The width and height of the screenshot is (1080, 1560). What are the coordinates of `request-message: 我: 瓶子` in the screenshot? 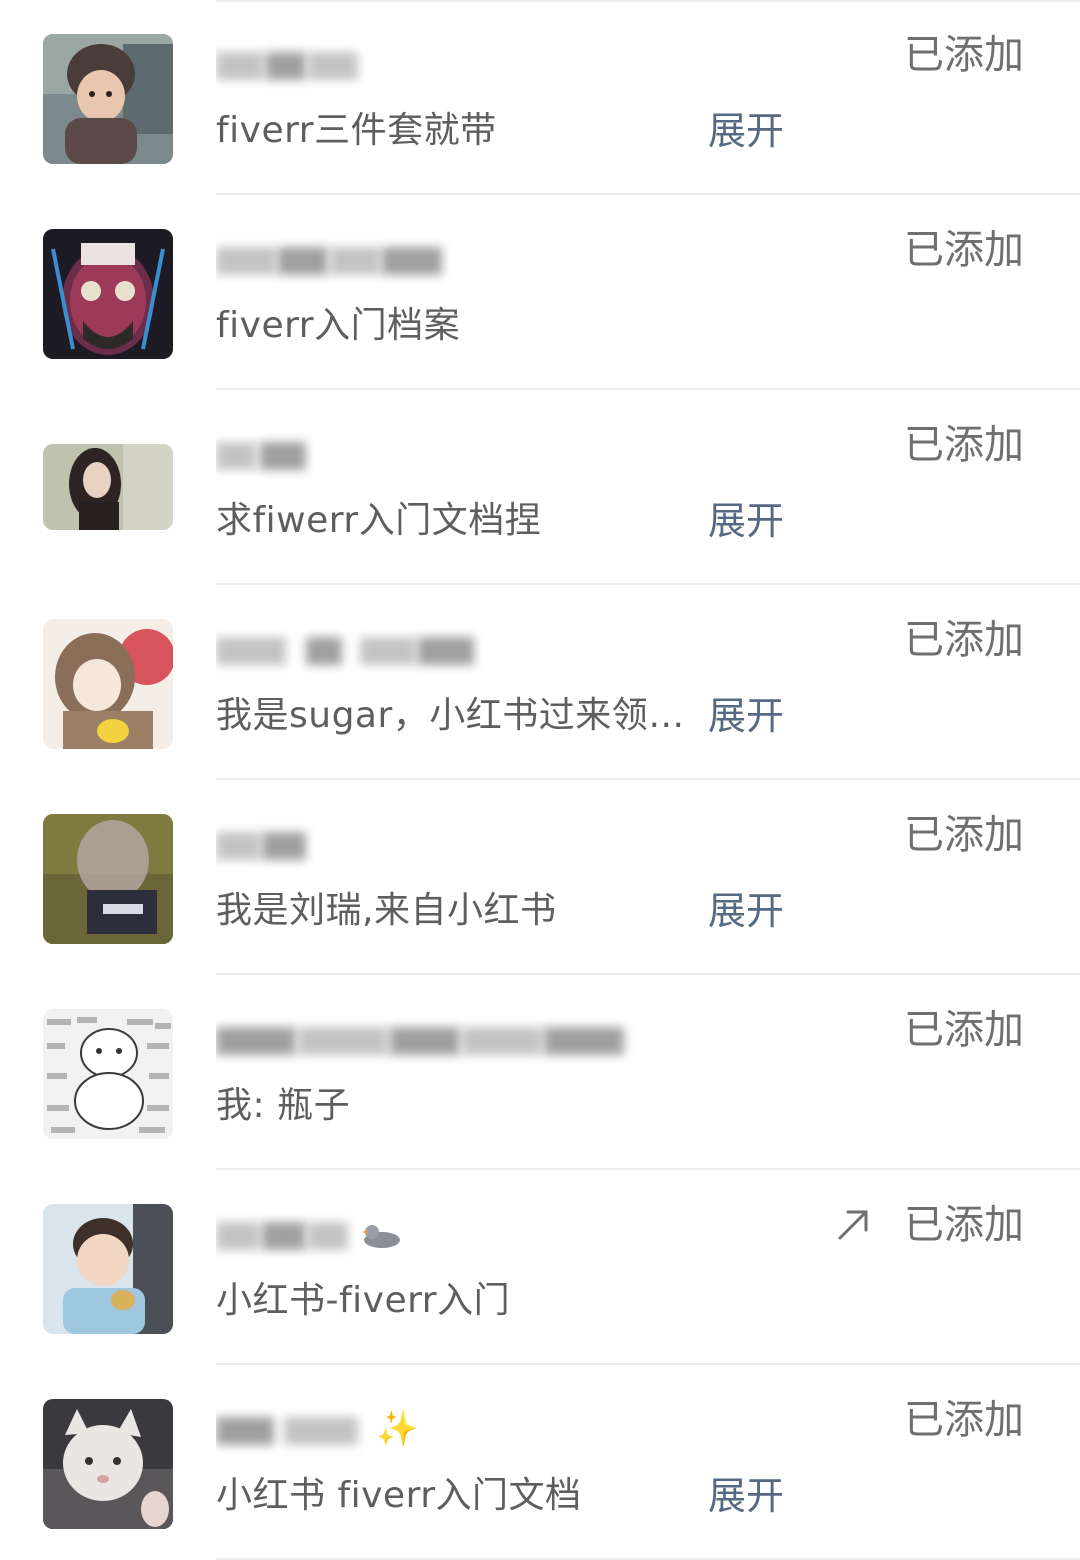 It's located at (283, 1105).